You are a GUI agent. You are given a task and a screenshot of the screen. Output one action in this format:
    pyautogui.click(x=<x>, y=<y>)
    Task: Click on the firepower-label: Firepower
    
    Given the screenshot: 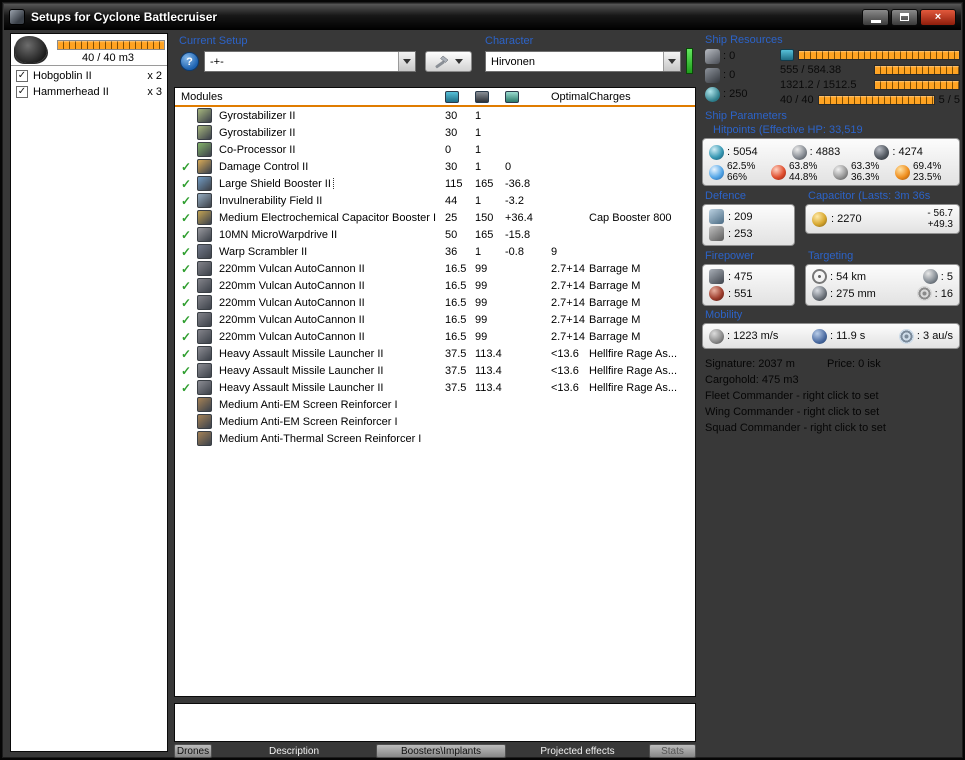 What is the action you would take?
    pyautogui.click(x=729, y=256)
    